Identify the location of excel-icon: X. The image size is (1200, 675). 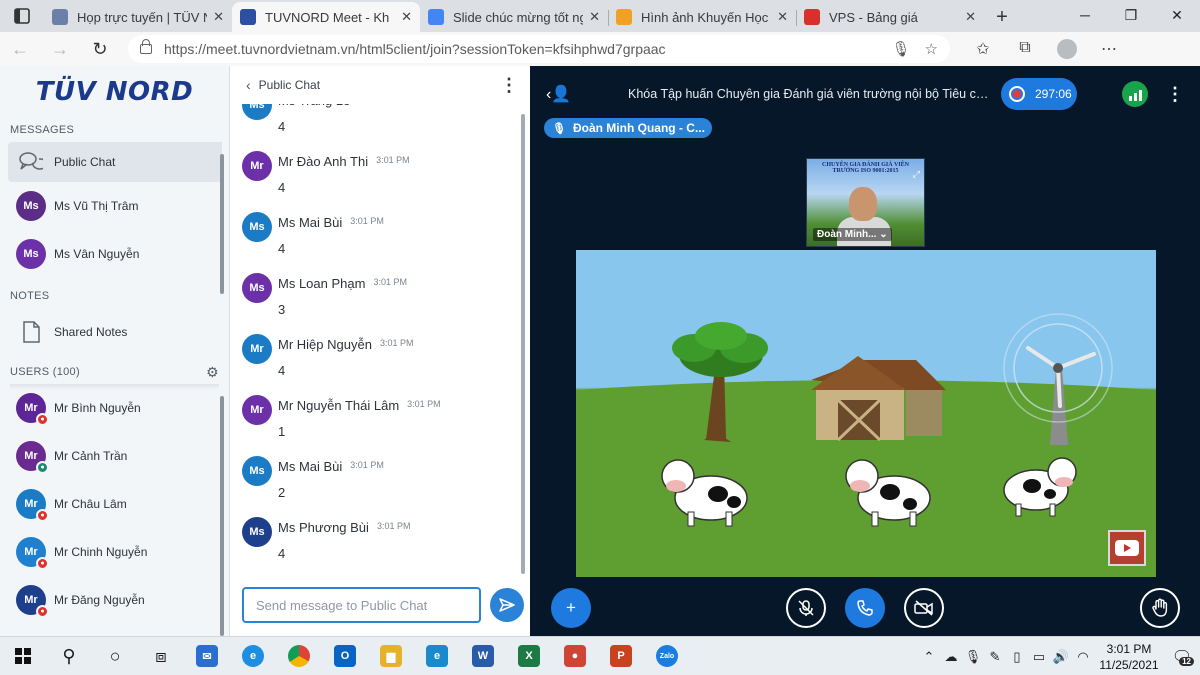
(529, 656).